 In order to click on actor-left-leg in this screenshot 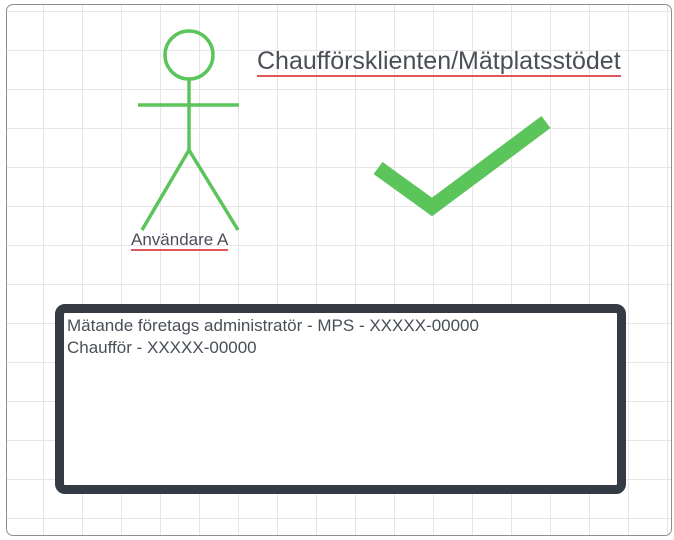, I will do `click(165, 190)`.